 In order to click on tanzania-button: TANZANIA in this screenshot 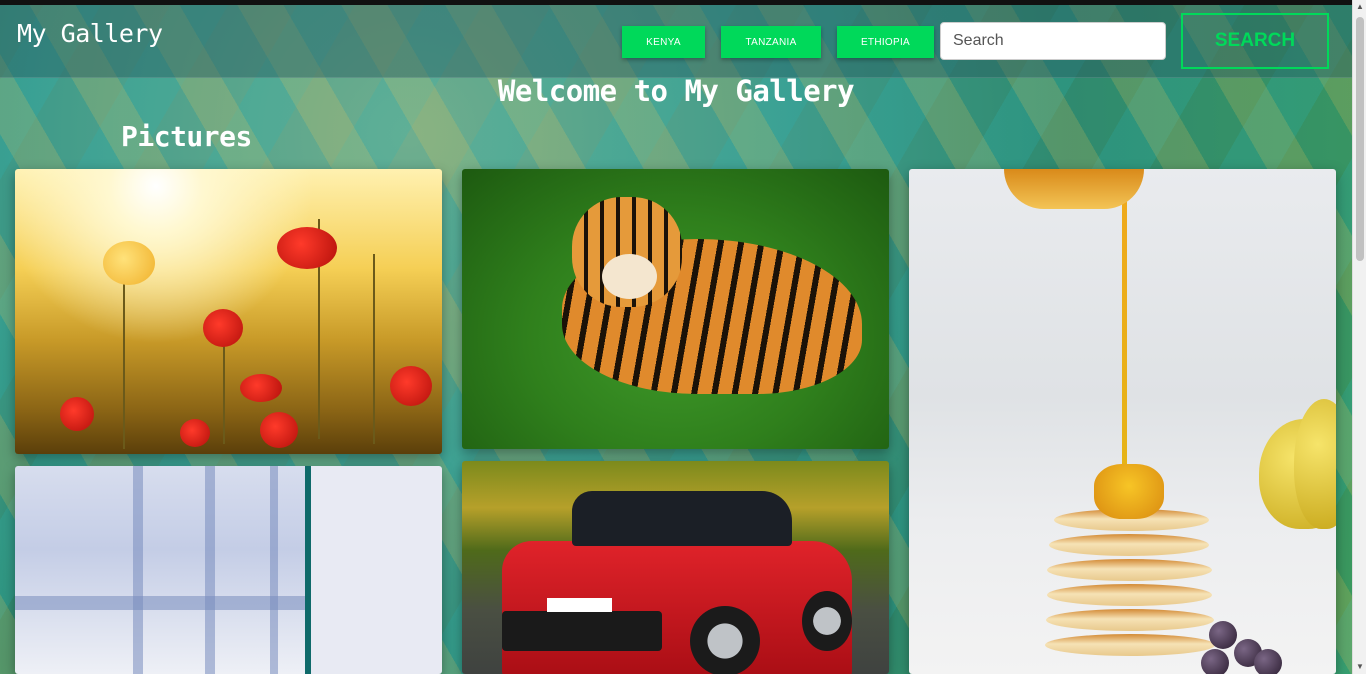, I will do `click(771, 42)`.